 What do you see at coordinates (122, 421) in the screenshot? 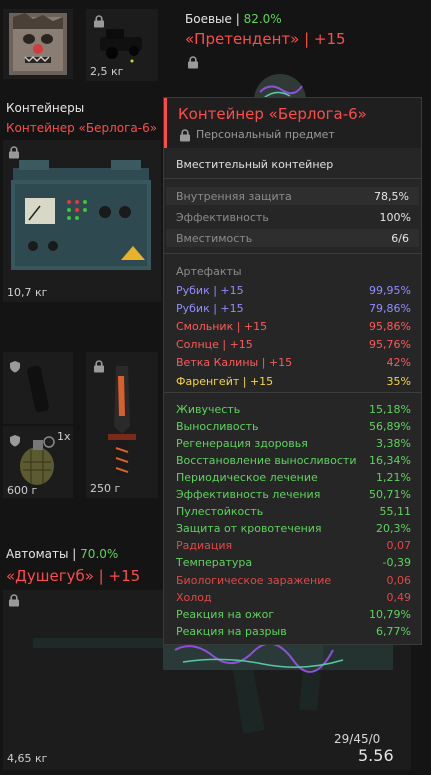
I see `knife-item-image` at bounding box center [122, 421].